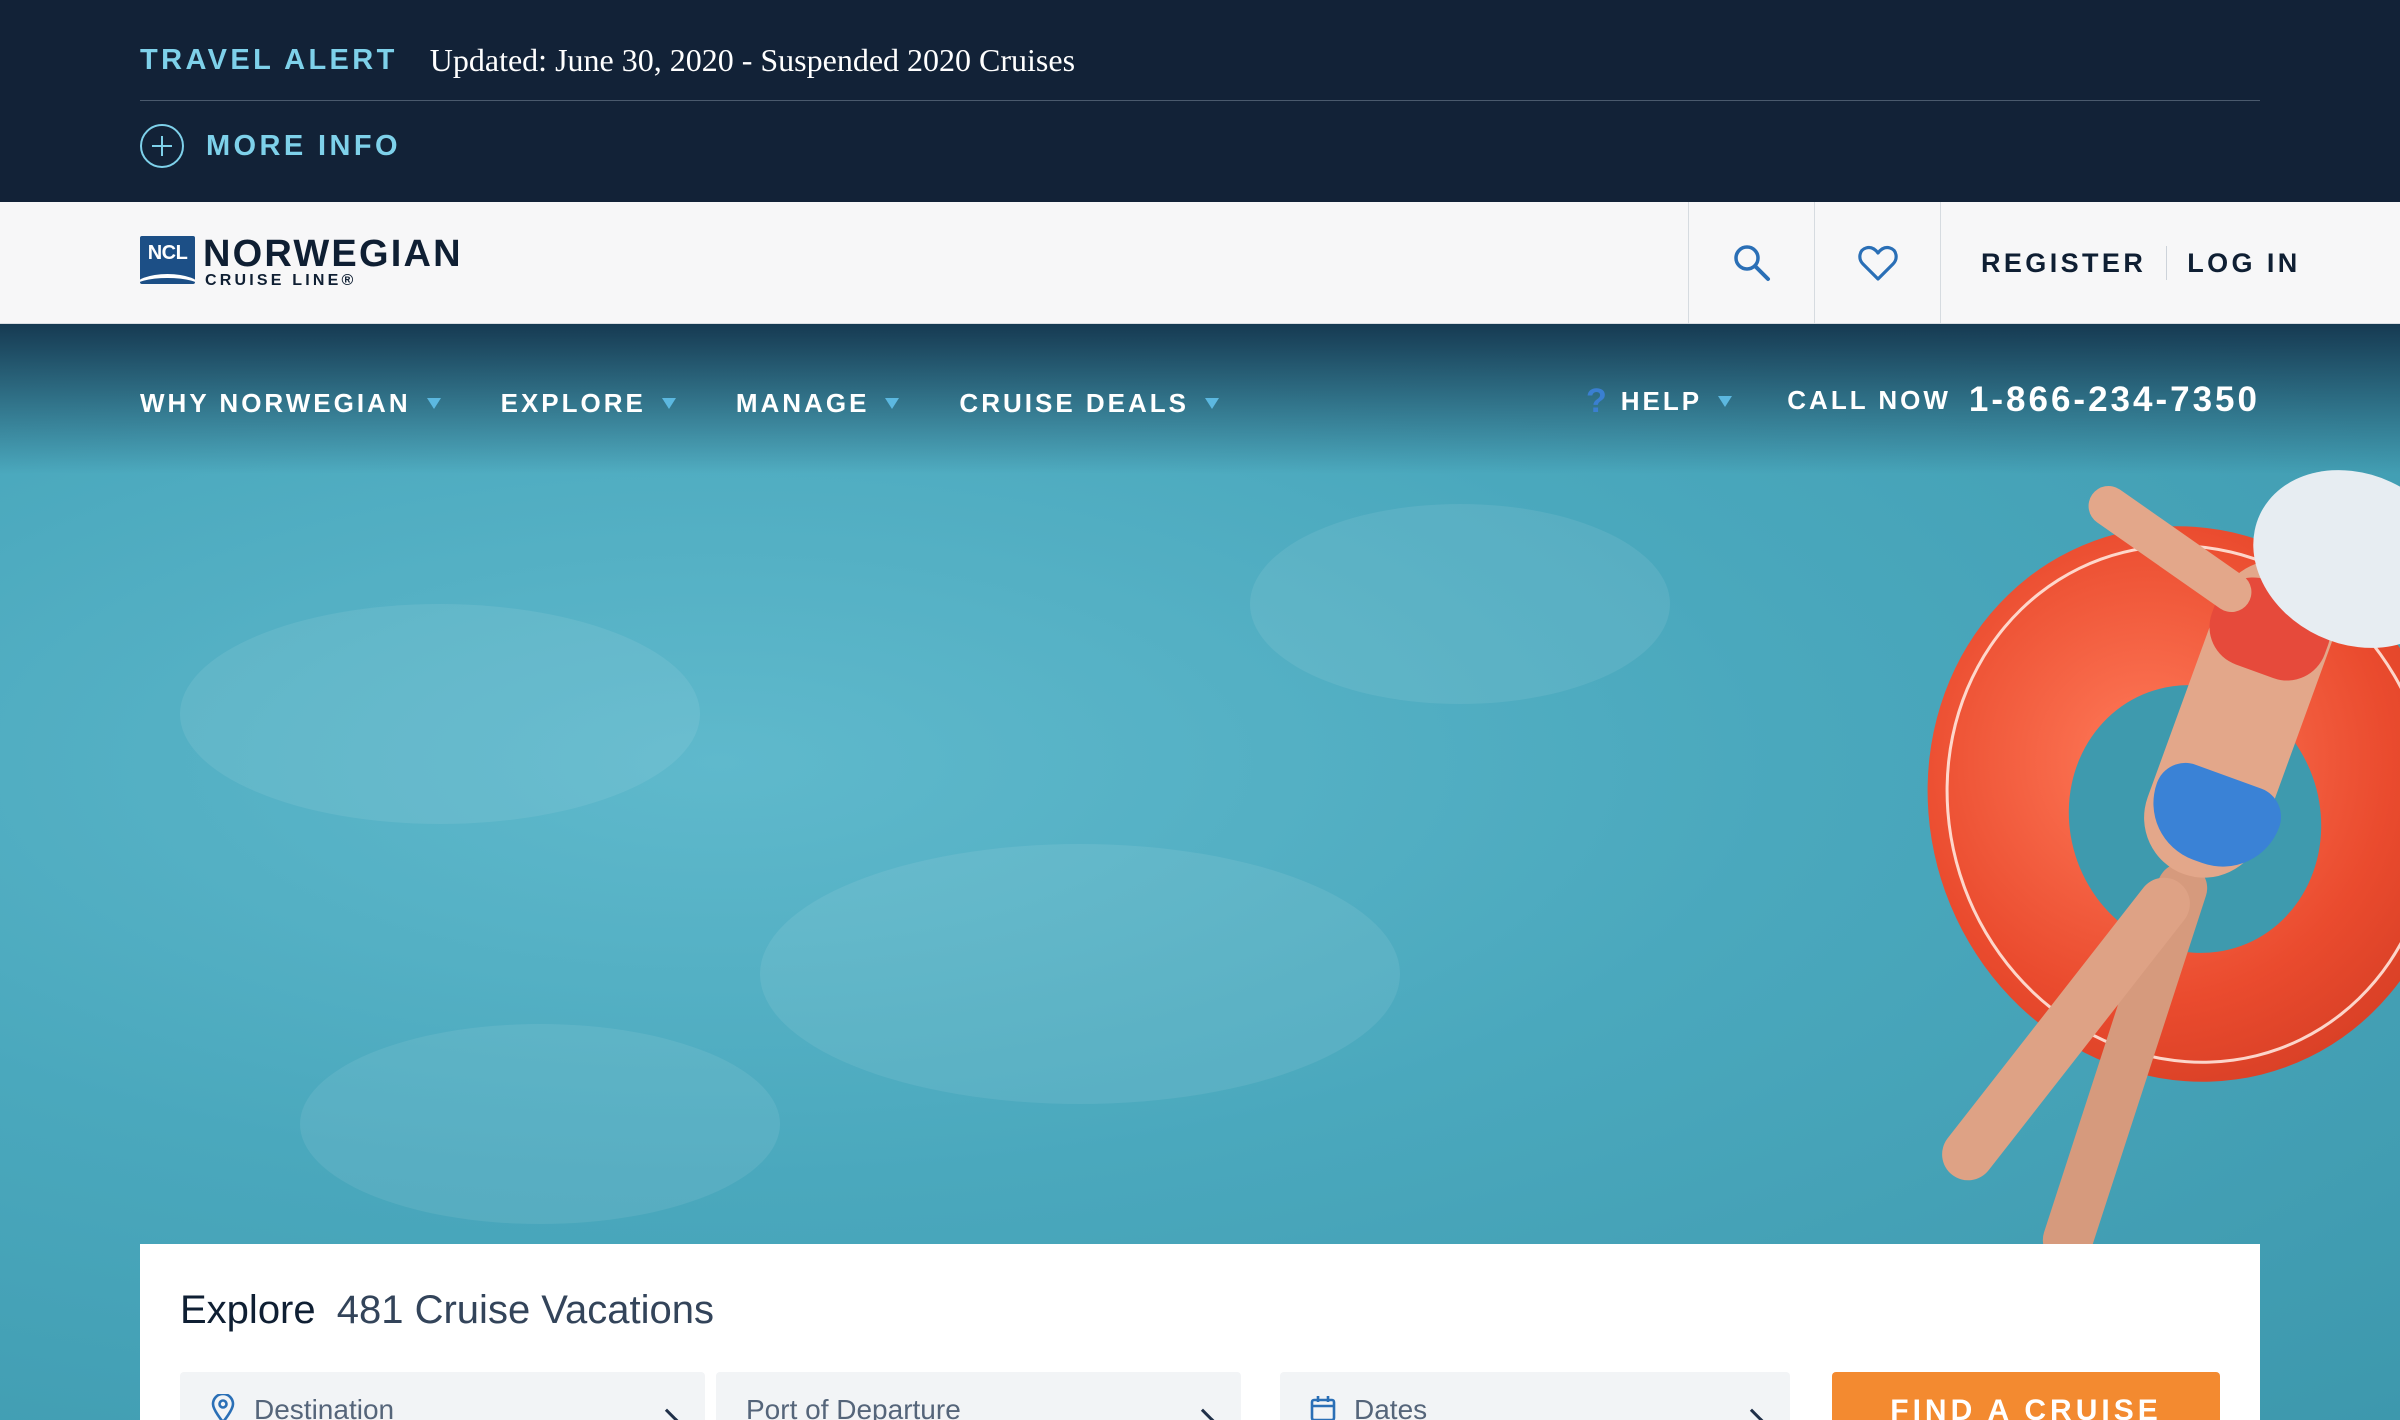  I want to click on calendar-icon, so click(1323, 1408).